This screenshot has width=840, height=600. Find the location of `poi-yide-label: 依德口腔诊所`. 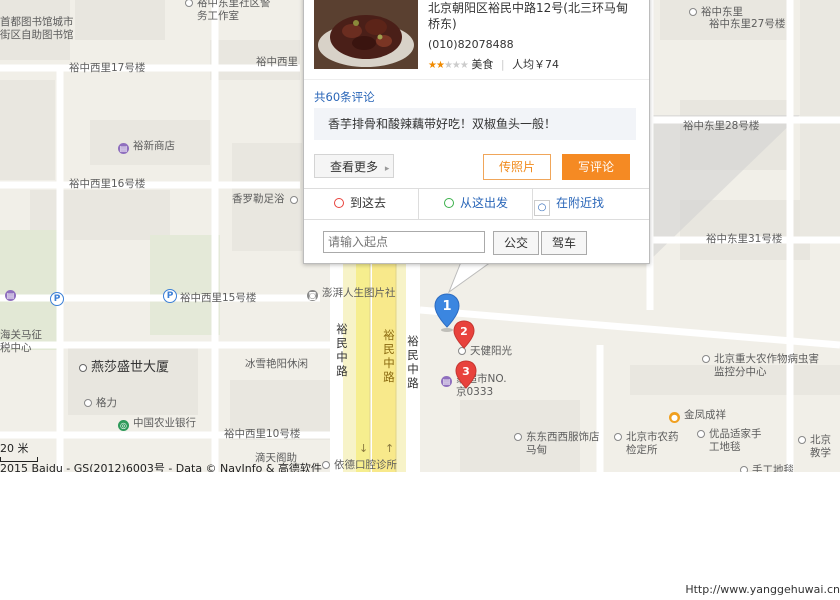

poi-yide-label: 依德口腔诊所 is located at coordinates (365, 465).